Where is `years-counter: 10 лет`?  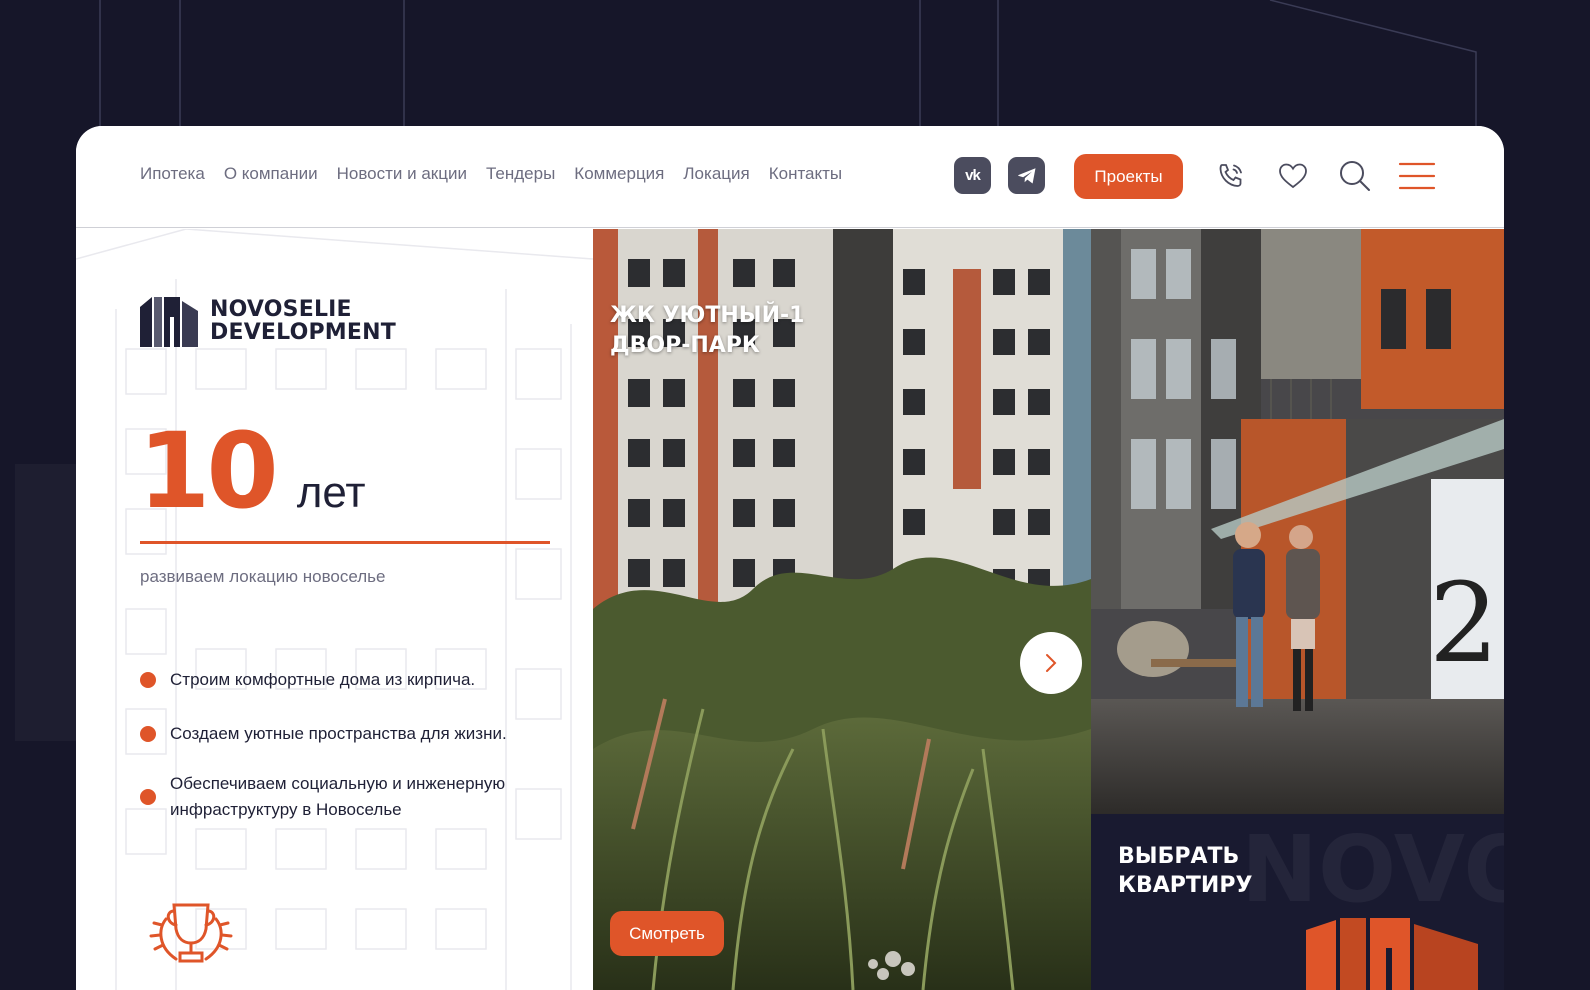 years-counter: 10 лет is located at coordinates (252, 471).